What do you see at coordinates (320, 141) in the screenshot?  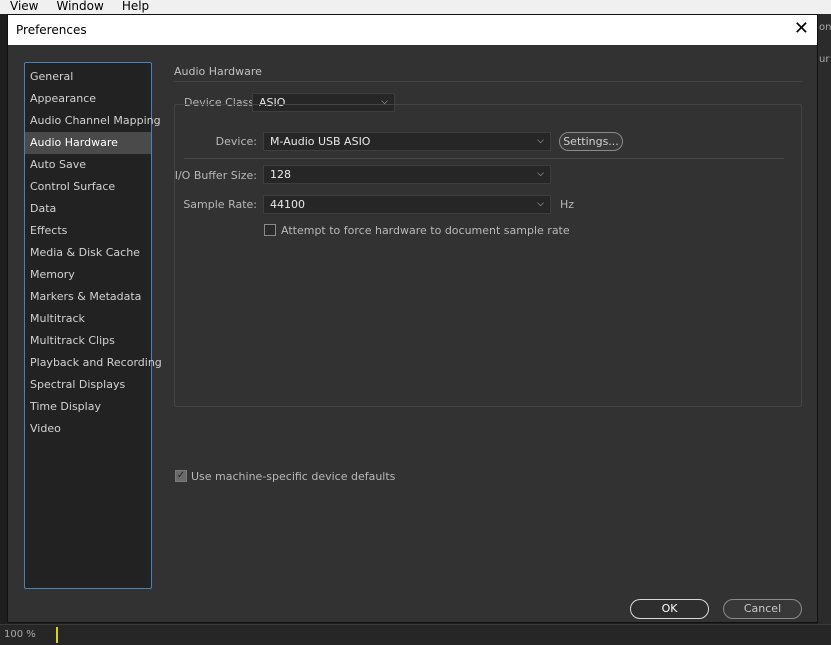 I see `device-value: M-Audio USB ASIO` at bounding box center [320, 141].